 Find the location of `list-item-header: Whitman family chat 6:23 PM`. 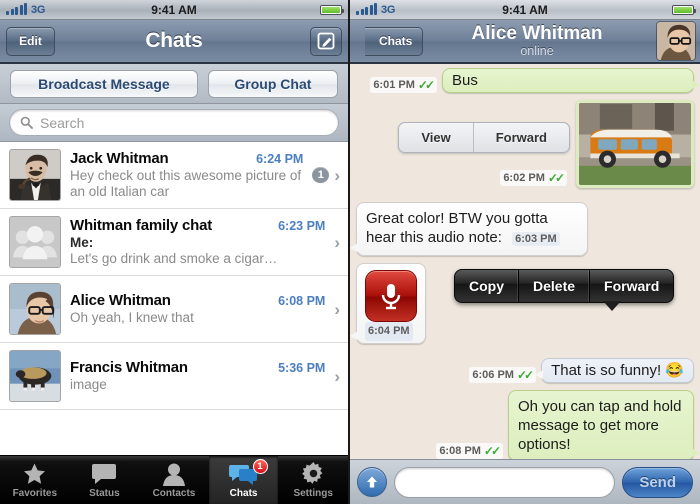

list-item-header: Whitman family chat 6:23 PM is located at coordinates (197, 225).